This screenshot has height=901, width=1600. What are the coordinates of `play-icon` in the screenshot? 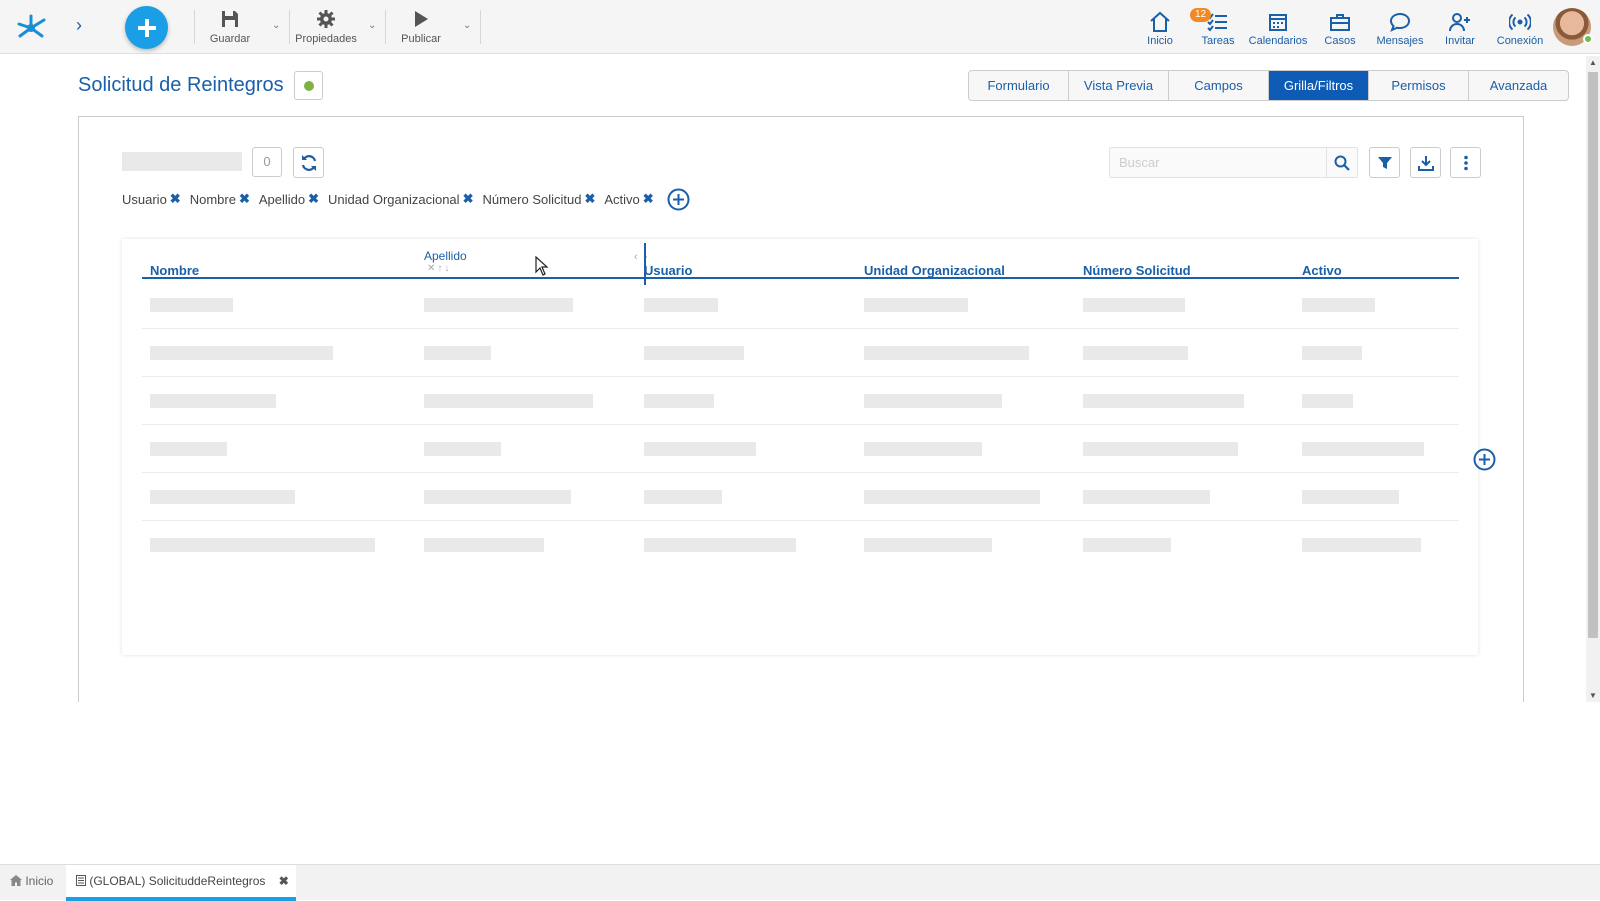 It's located at (421, 19).